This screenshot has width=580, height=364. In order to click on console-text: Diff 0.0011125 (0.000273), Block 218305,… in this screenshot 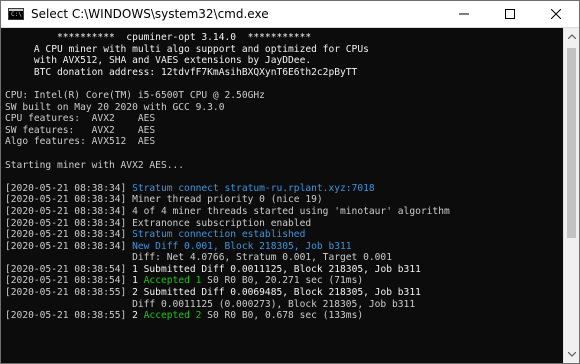, I will do `click(210, 304)`.